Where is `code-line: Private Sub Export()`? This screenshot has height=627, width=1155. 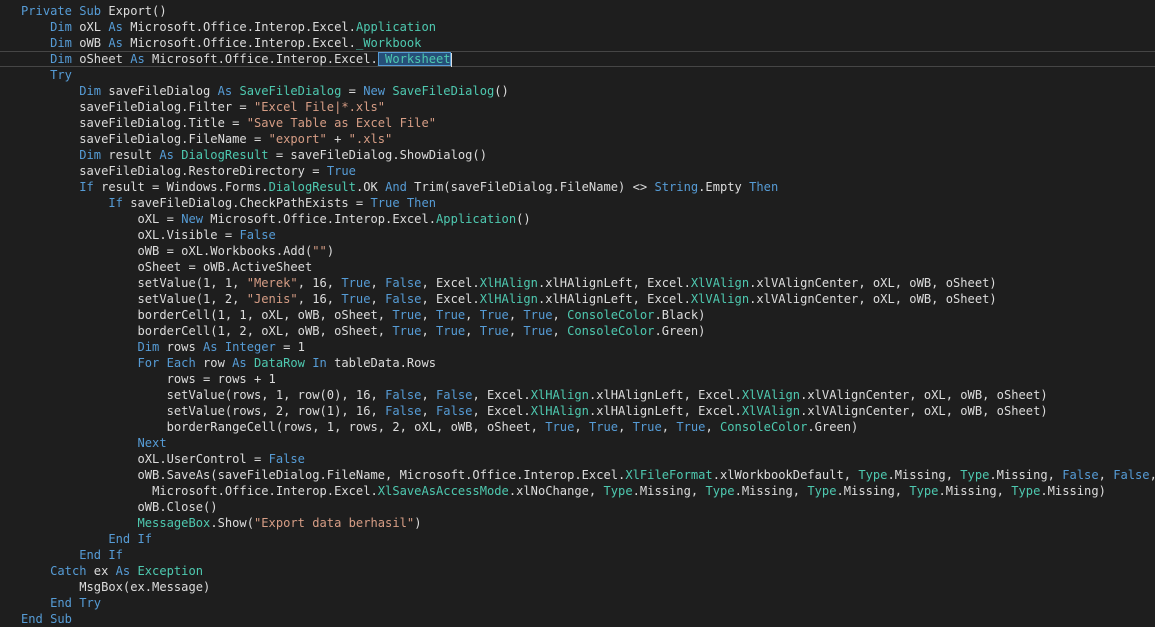 code-line: Private Sub Export() is located at coordinates (577, 11).